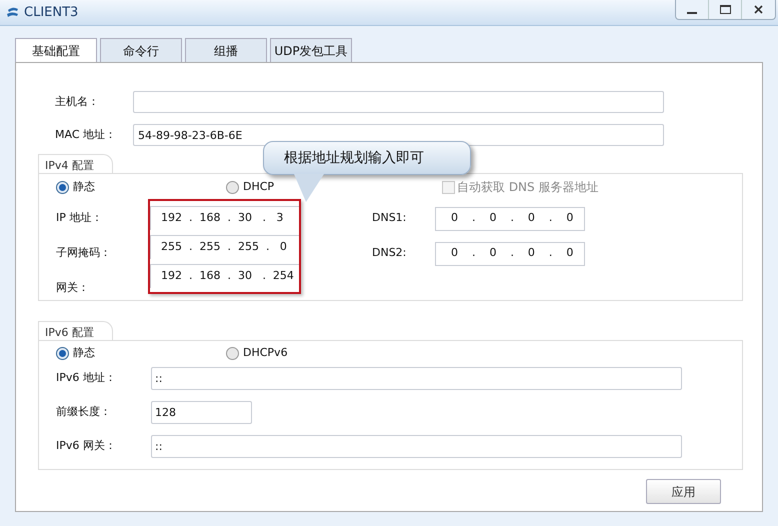  I want to click on field-label: 网关：, so click(73, 288).